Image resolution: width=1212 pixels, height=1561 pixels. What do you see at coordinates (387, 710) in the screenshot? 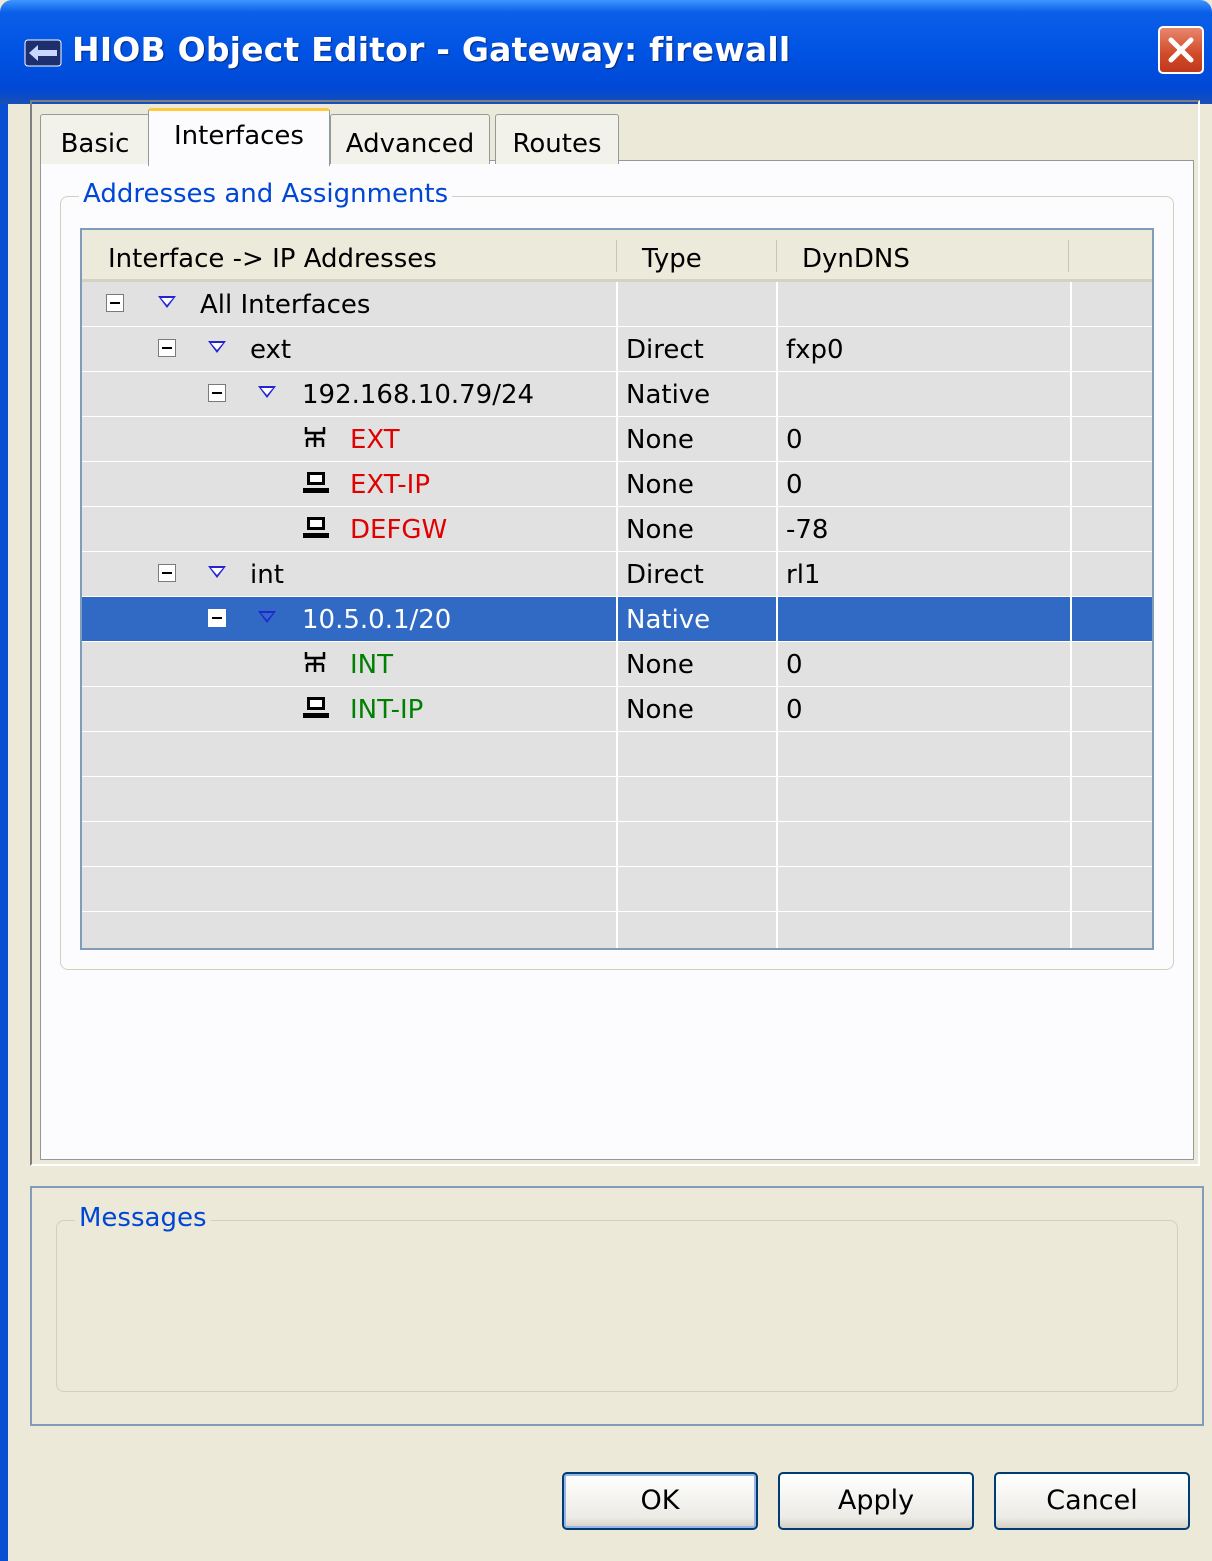
I see `row-label: INT-IP` at bounding box center [387, 710].